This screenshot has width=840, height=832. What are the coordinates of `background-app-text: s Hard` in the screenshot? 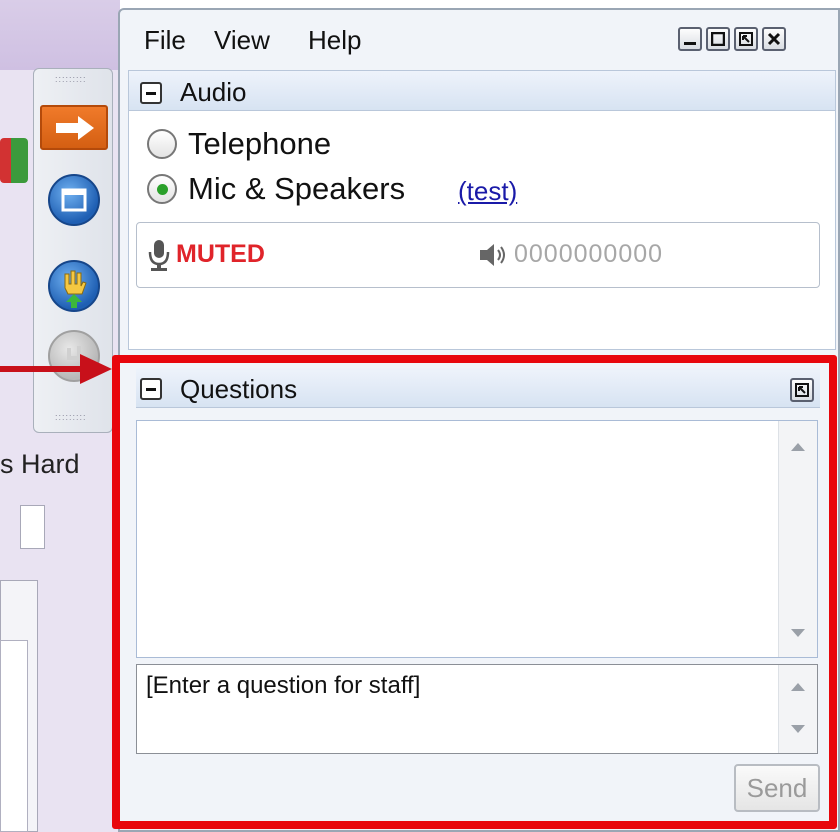 It's located at (40, 464).